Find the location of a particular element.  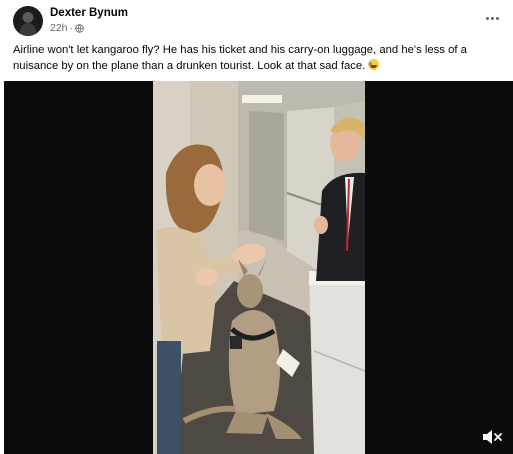

mute-button is located at coordinates (492, 437).